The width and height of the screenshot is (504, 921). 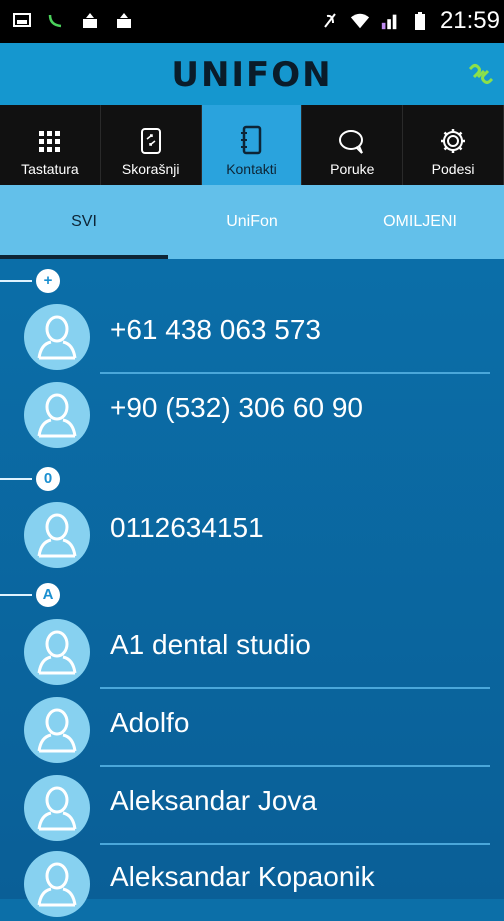 What do you see at coordinates (49, 141) in the screenshot?
I see `dialpad-icon` at bounding box center [49, 141].